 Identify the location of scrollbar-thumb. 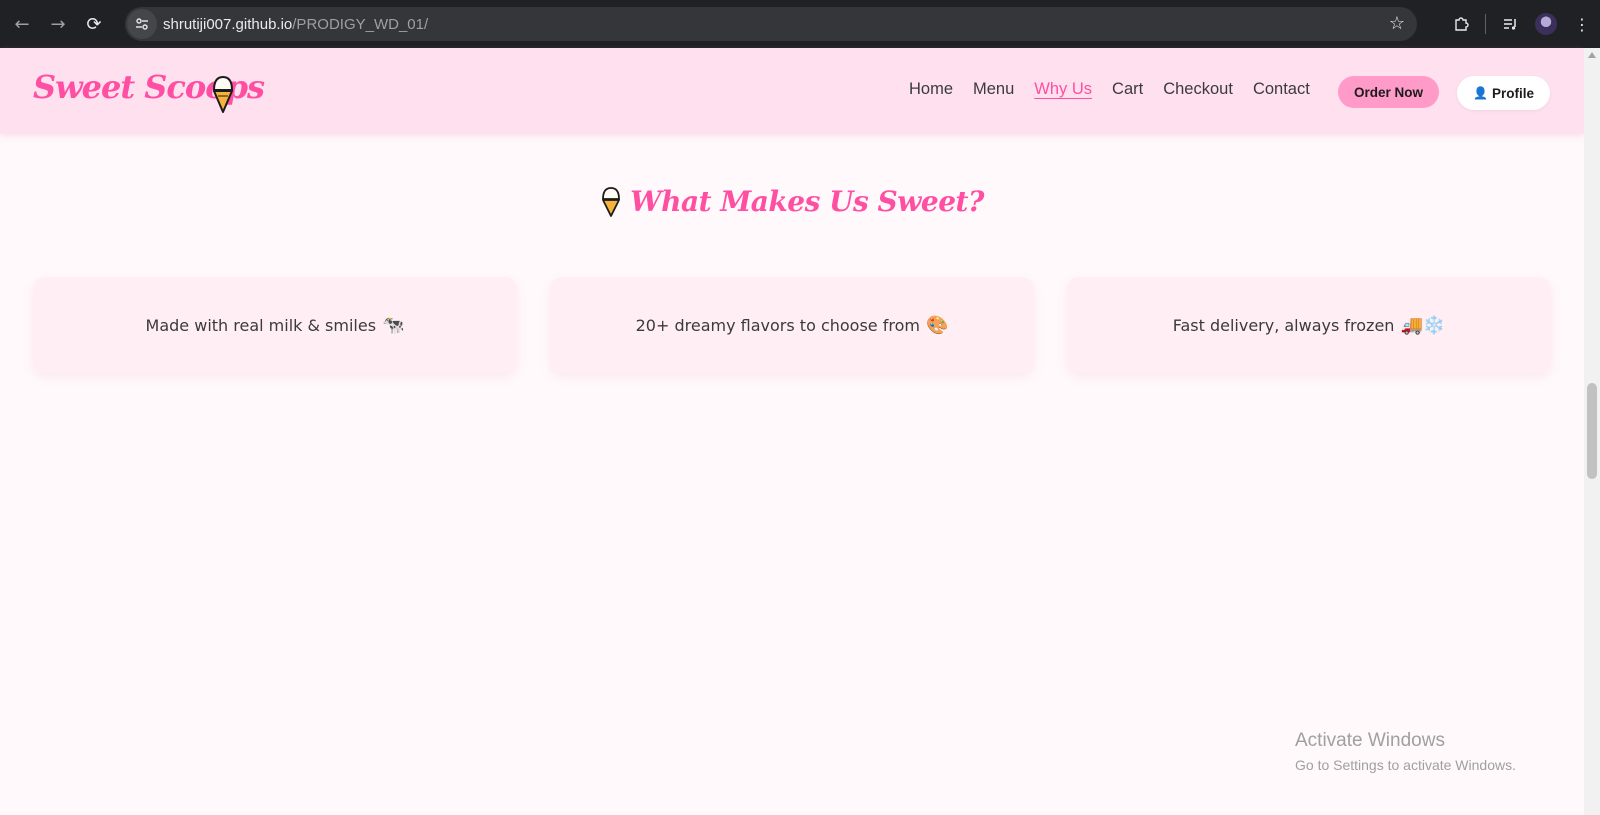
(1592, 431).